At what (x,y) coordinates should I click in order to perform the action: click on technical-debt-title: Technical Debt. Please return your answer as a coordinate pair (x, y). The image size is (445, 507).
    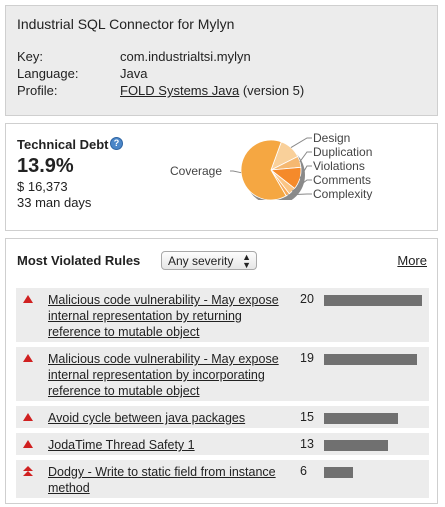
    Looking at the image, I should click on (63, 144).